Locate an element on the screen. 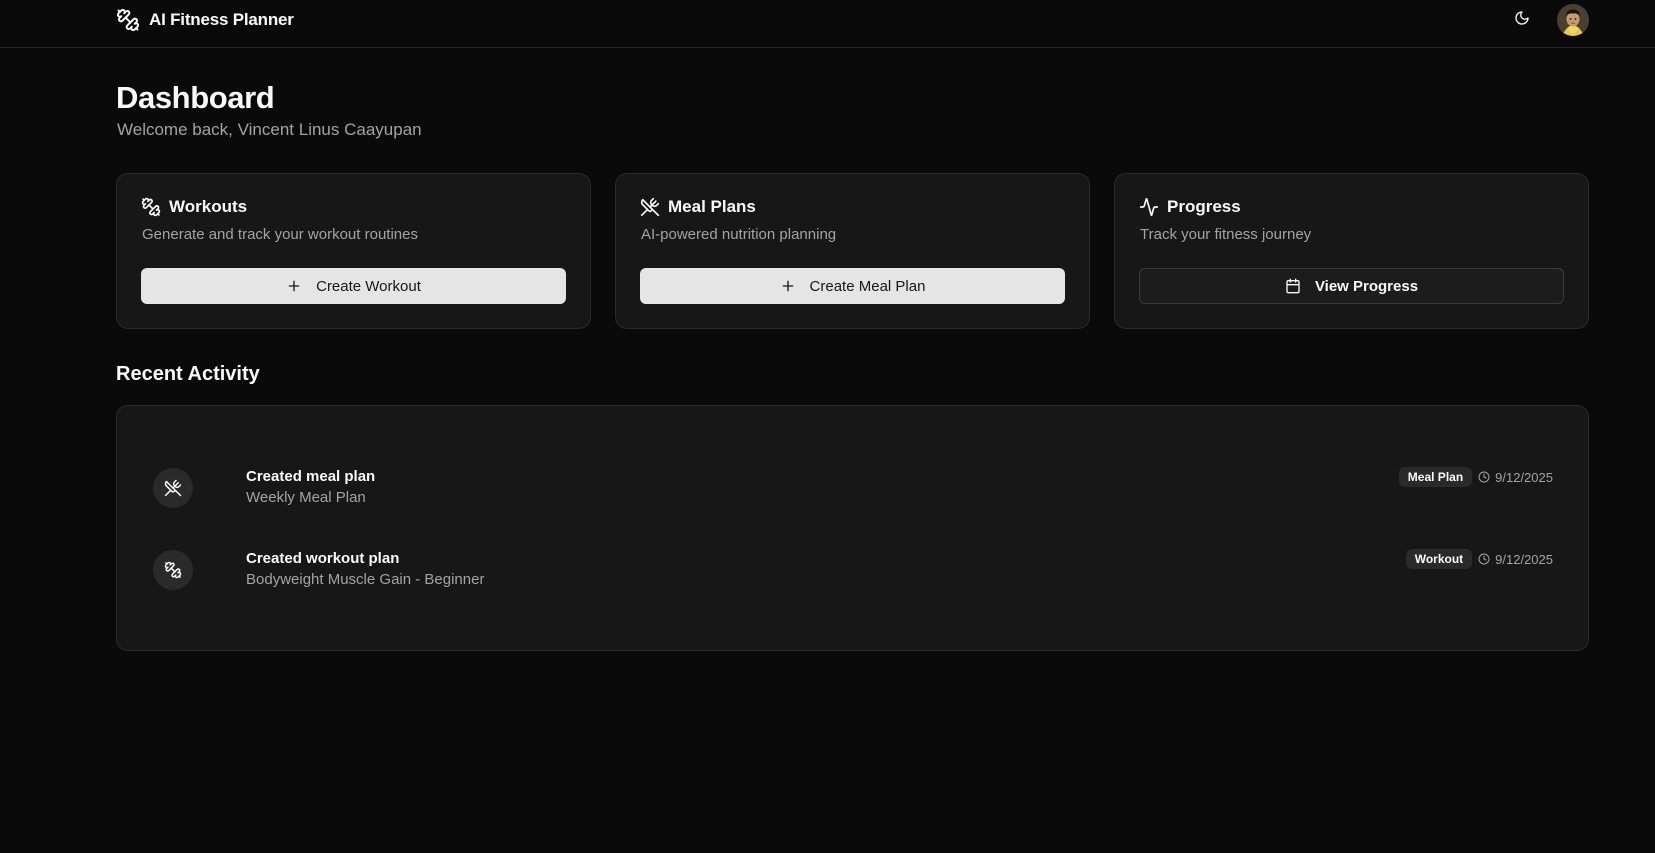  recent-activity-heading: Recent Activity is located at coordinates (188, 374).